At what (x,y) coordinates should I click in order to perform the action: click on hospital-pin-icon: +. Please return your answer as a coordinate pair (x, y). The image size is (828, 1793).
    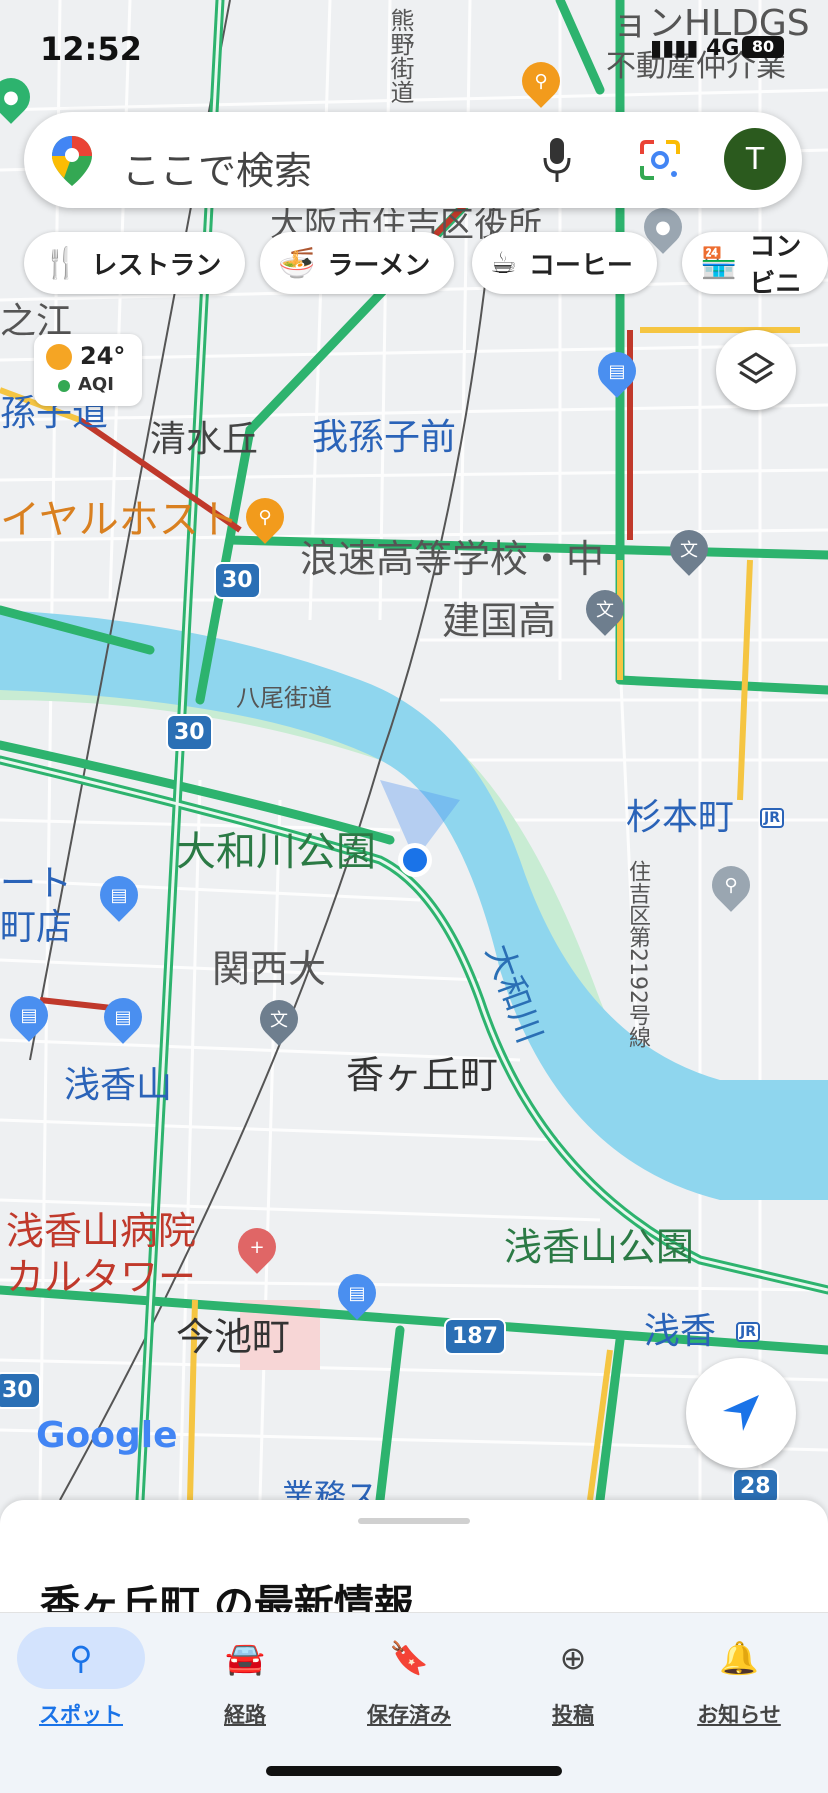
    Looking at the image, I should click on (257, 1247).